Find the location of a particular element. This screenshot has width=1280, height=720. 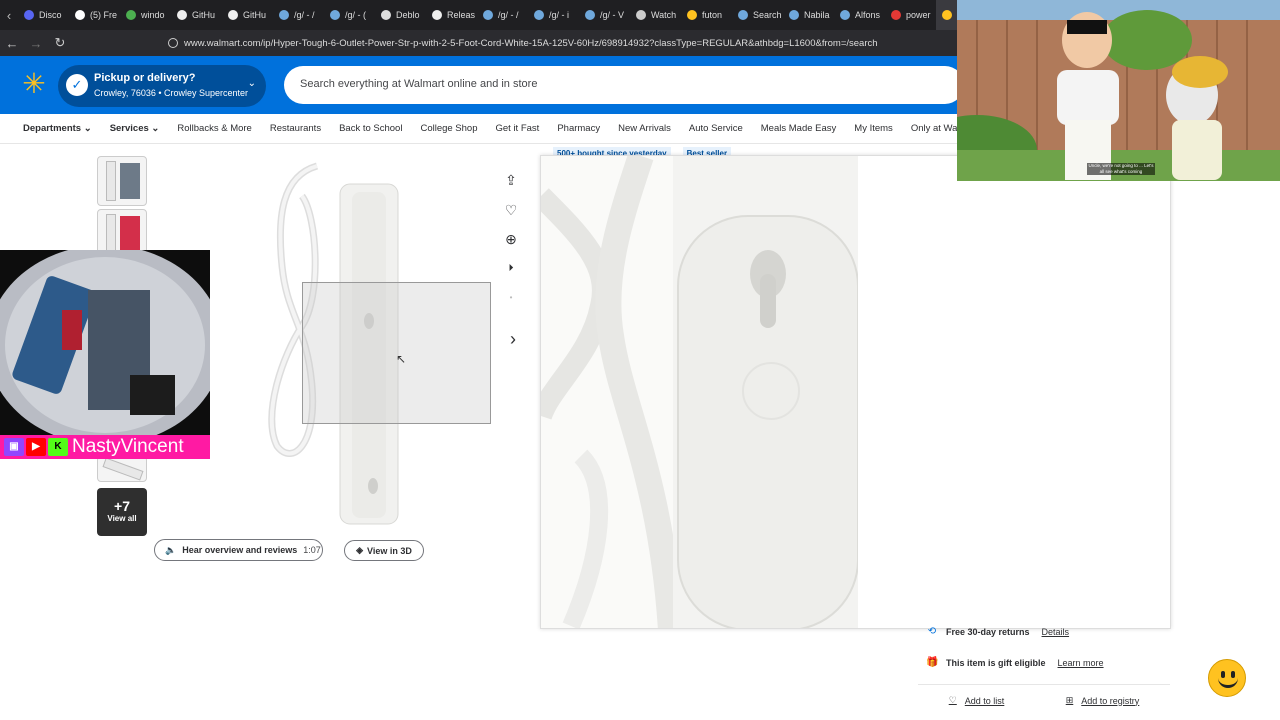

browser-tab: Watch is located at coordinates (655, 15).